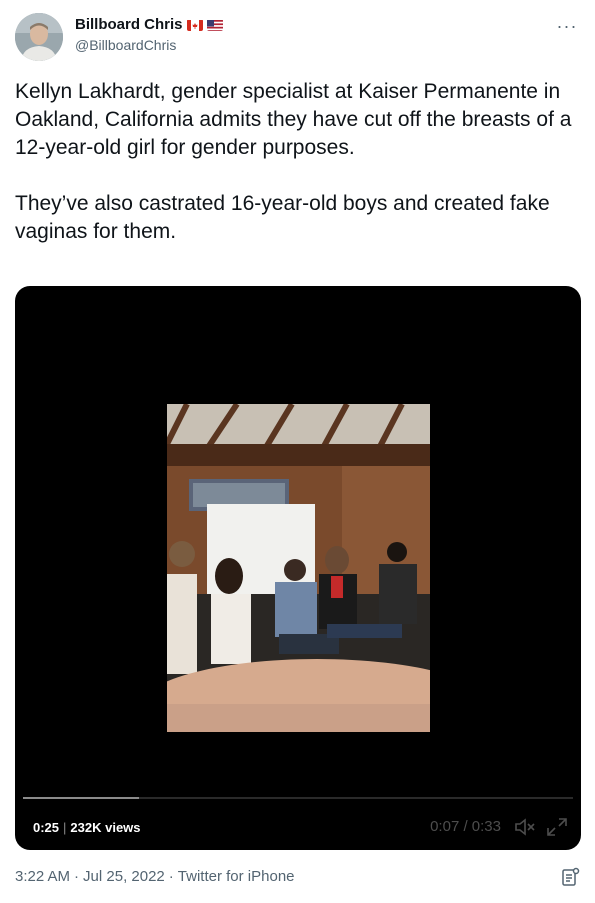  What do you see at coordinates (298, 798) in the screenshot?
I see `video-progress-bar` at bounding box center [298, 798].